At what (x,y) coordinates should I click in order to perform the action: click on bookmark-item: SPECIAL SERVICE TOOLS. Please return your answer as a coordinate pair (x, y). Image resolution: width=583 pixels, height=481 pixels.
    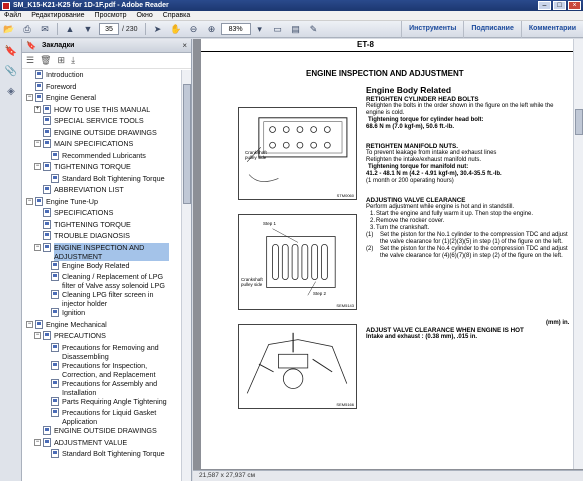
    Looking at the image, I should click on (101, 122).